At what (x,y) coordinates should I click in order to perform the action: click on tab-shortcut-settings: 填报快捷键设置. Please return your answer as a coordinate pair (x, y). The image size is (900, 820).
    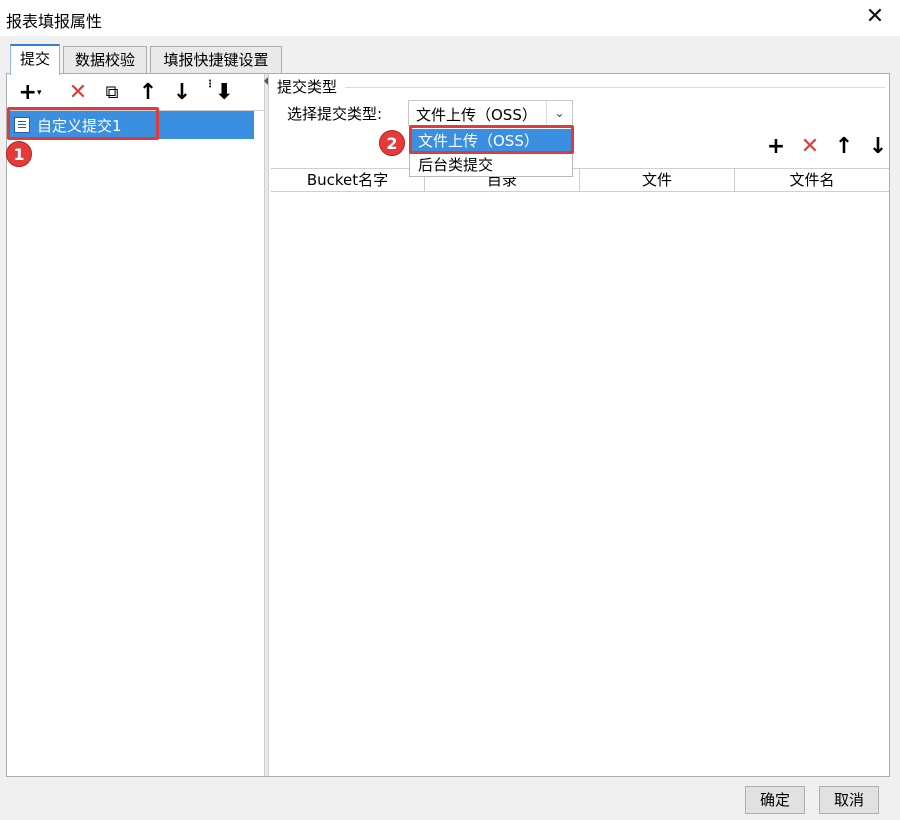
    Looking at the image, I should click on (216, 60).